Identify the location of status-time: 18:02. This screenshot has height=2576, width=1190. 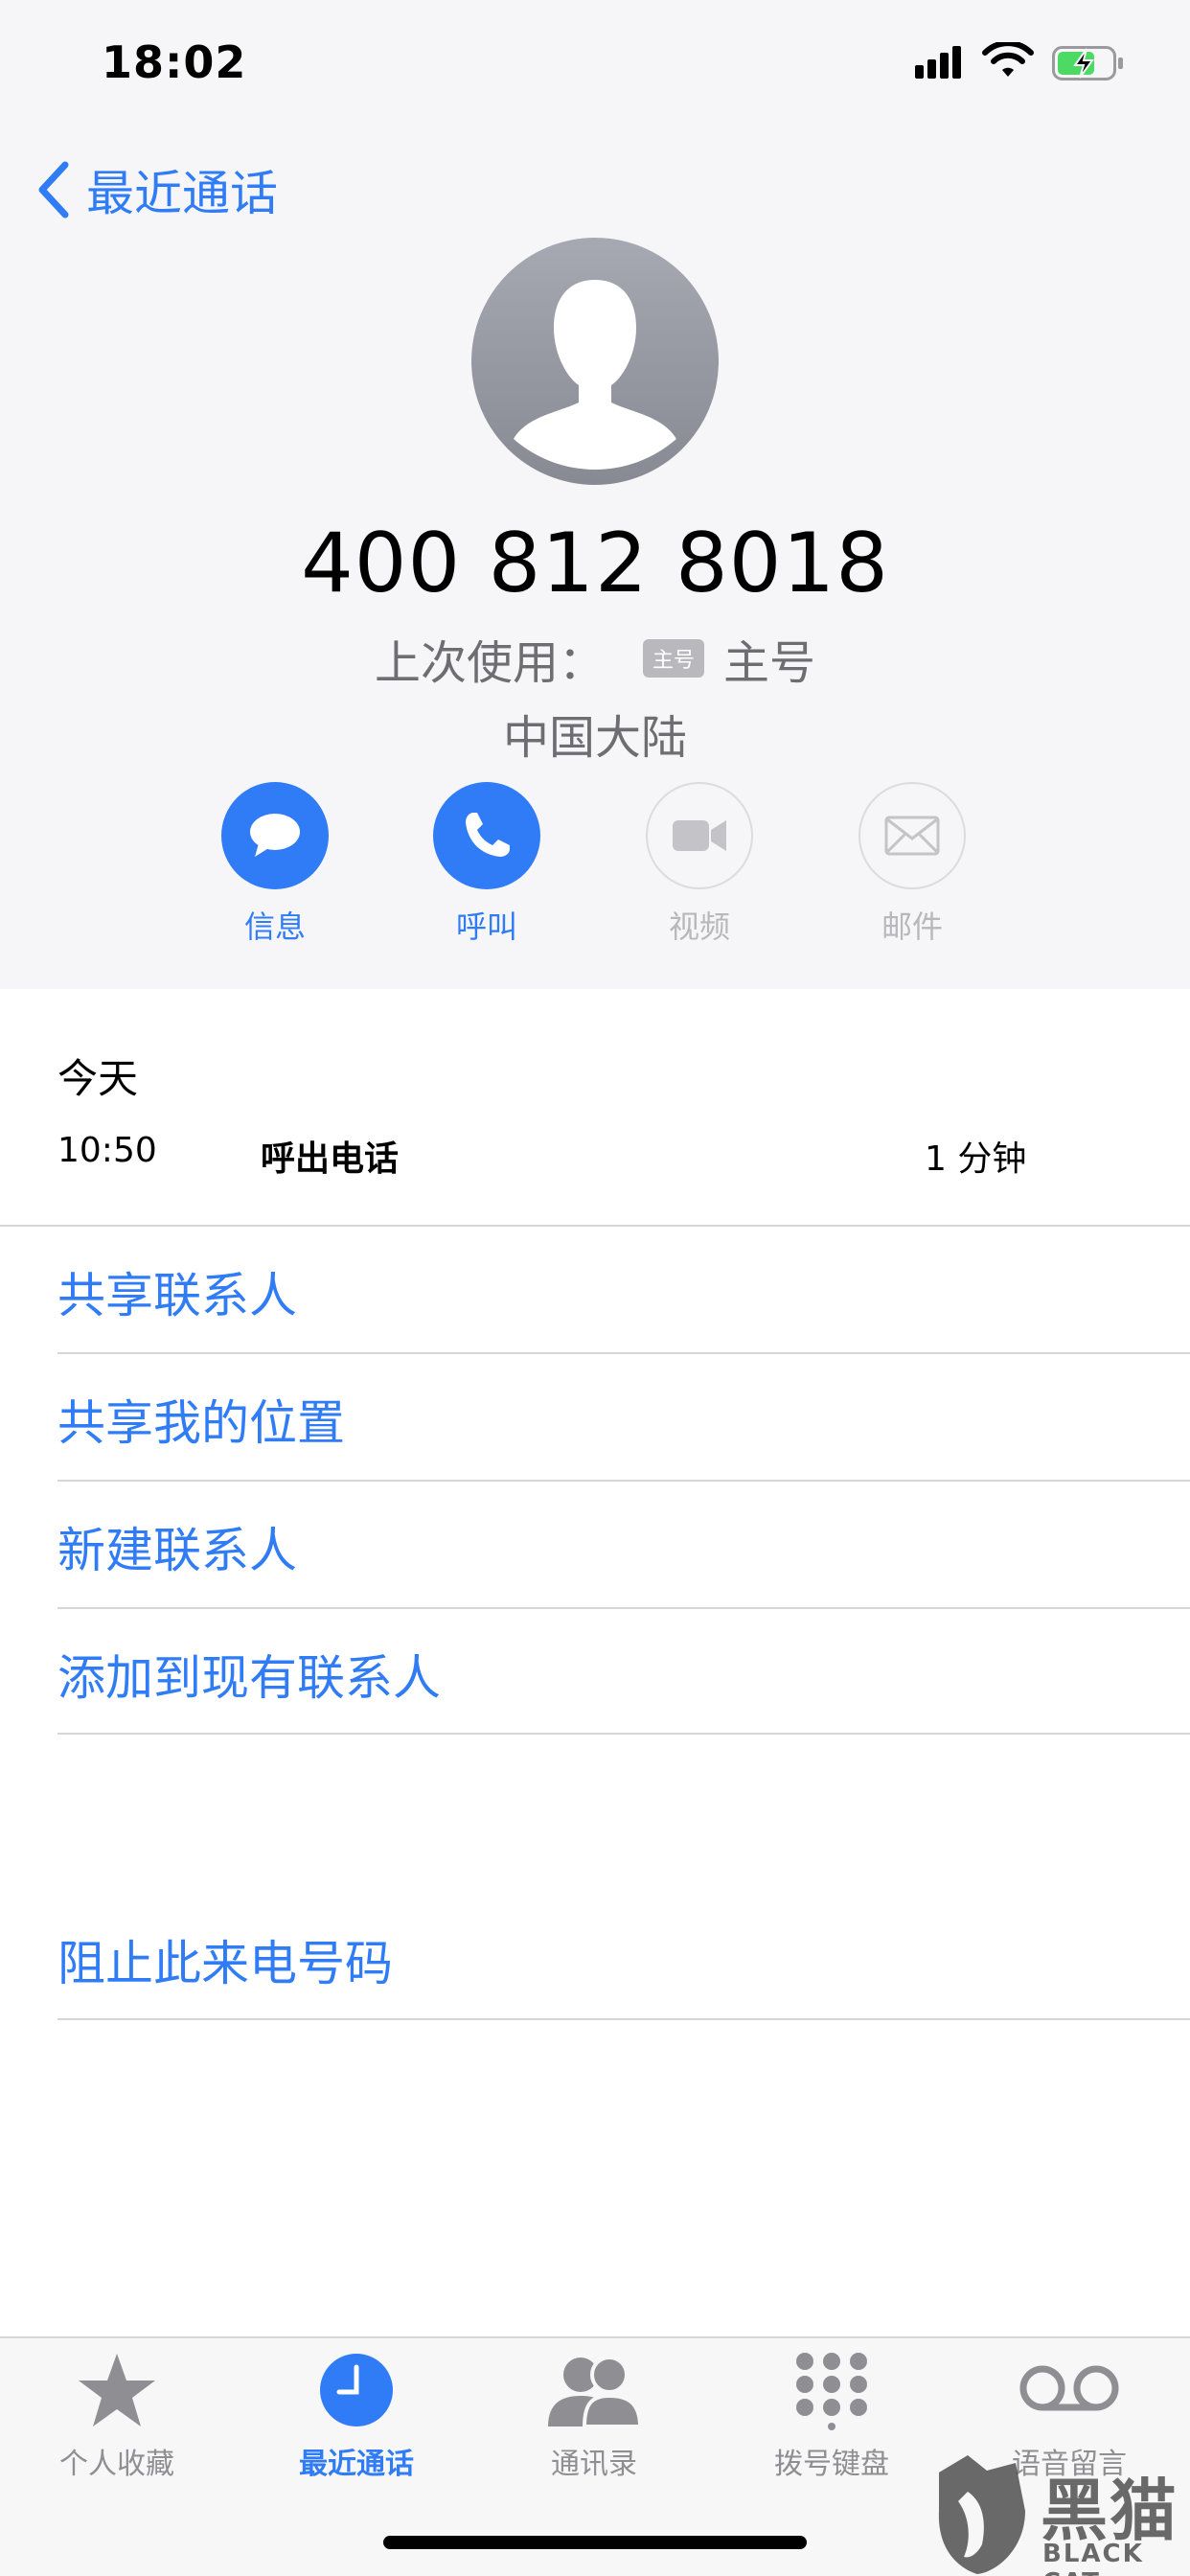
(175, 62).